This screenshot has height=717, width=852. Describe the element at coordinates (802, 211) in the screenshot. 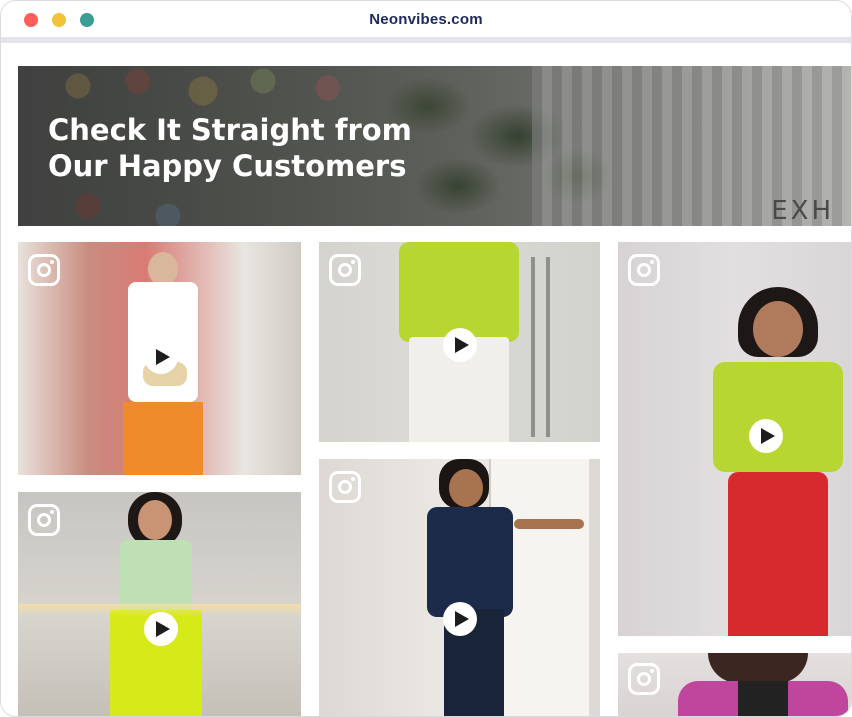

I see `hero-background-sign: EXH` at that location.